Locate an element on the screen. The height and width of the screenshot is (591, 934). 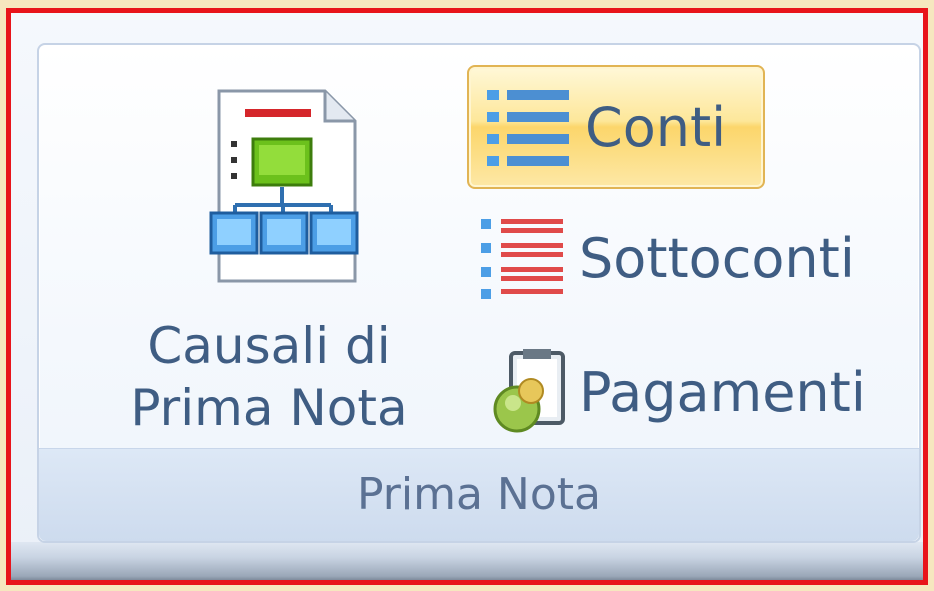
document-network-icon is located at coordinates (290, 188).